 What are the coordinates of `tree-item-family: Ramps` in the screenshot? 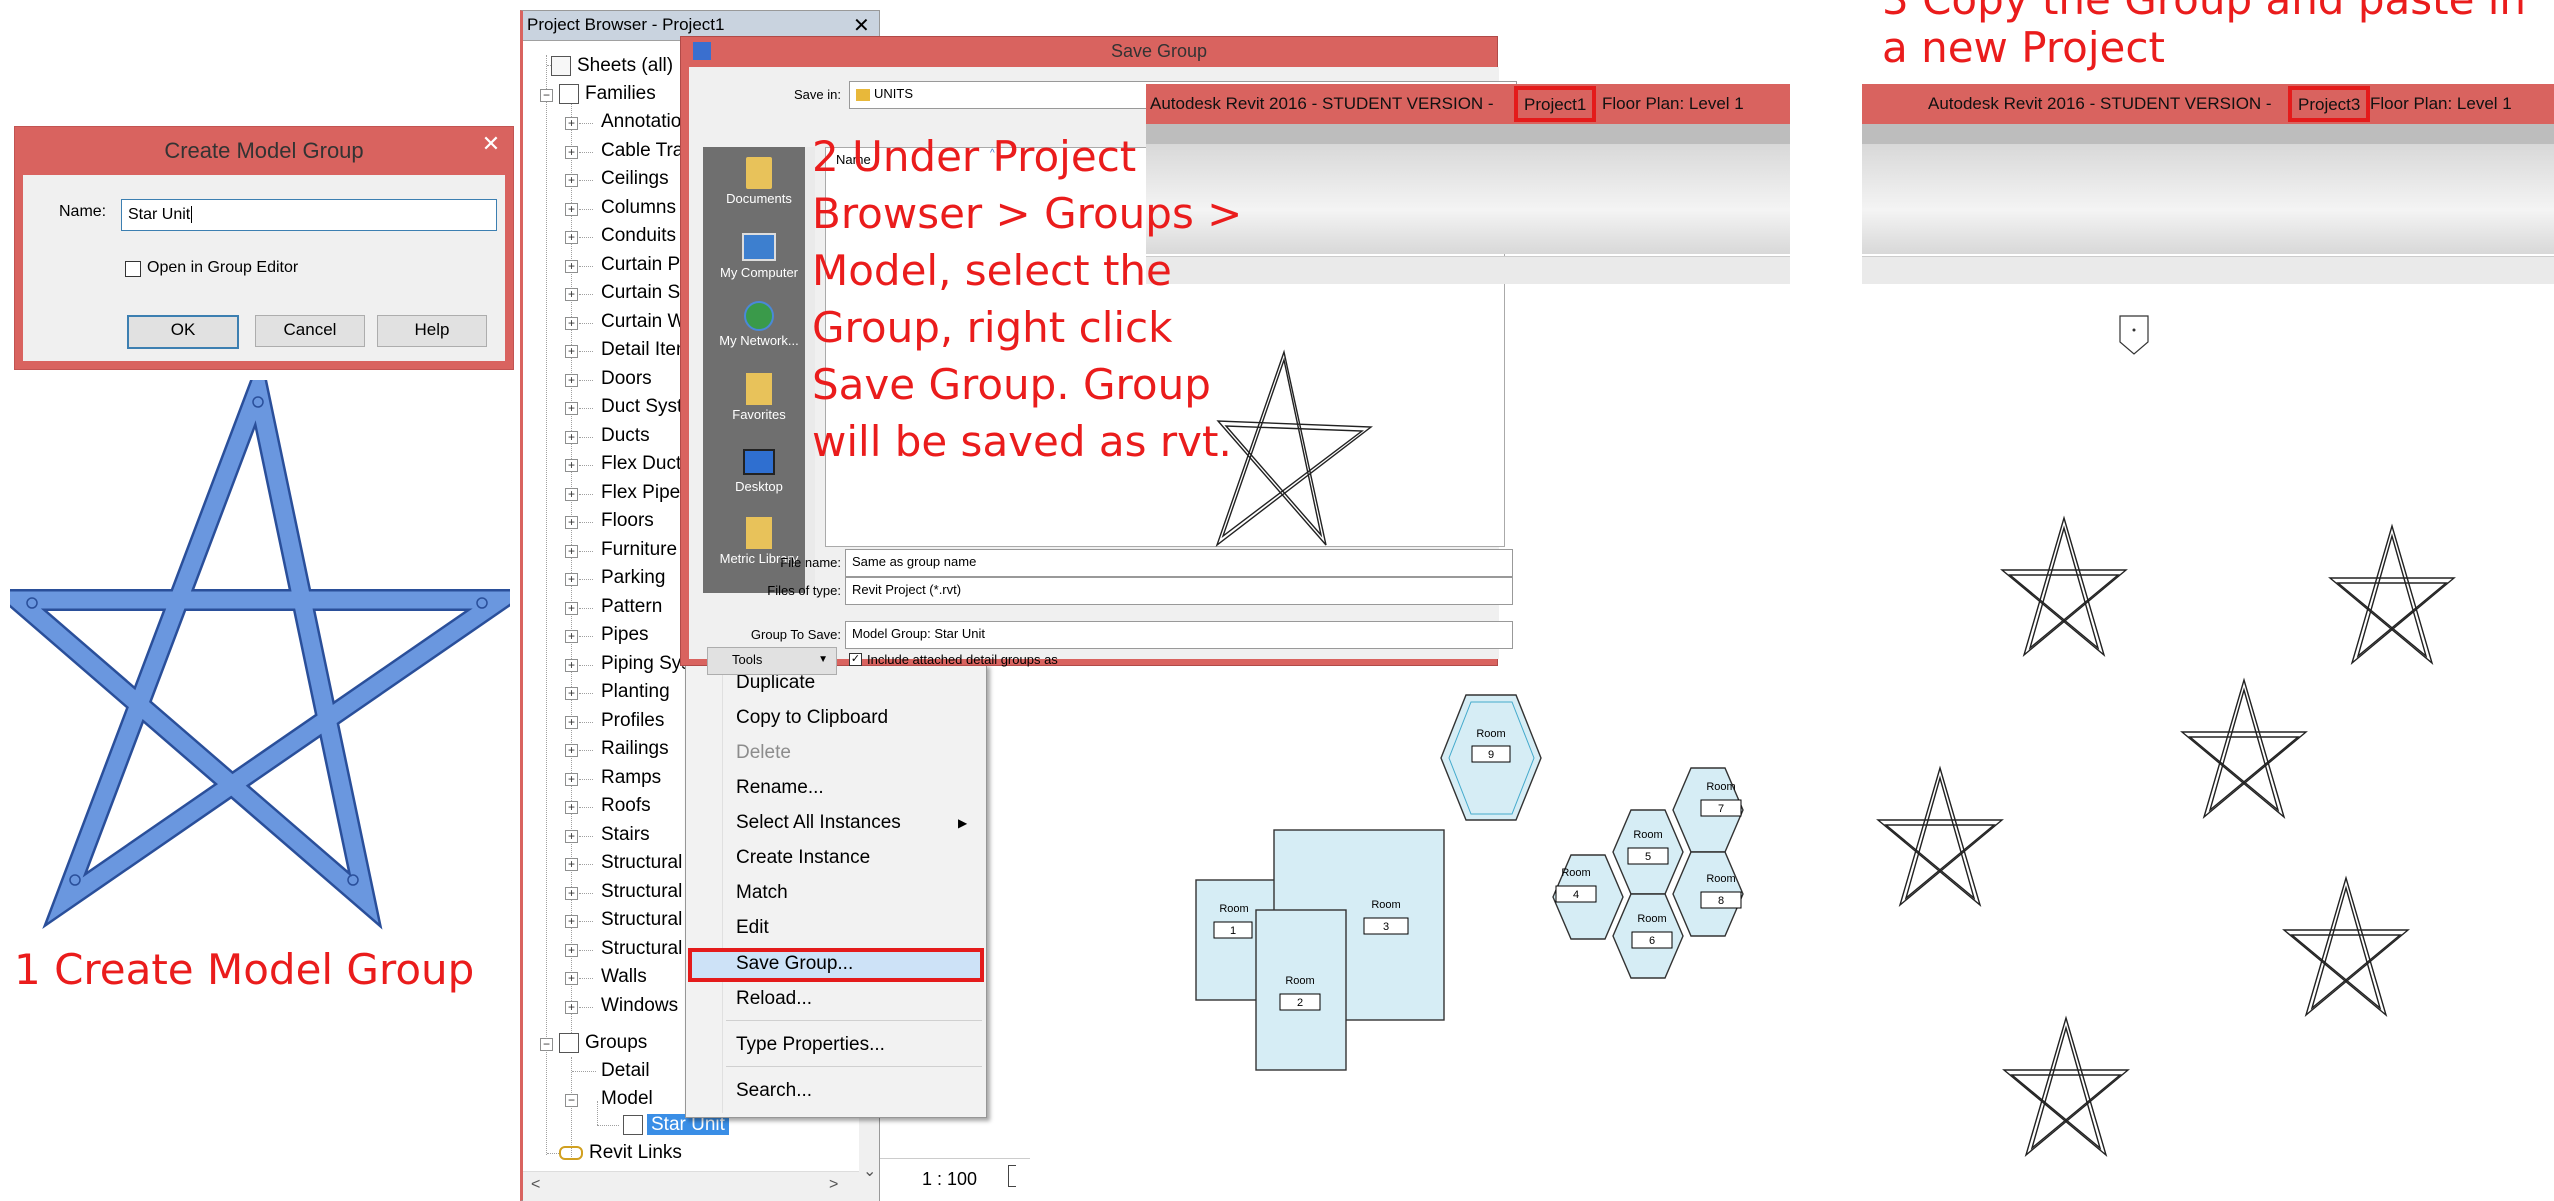 It's located at (631, 778).